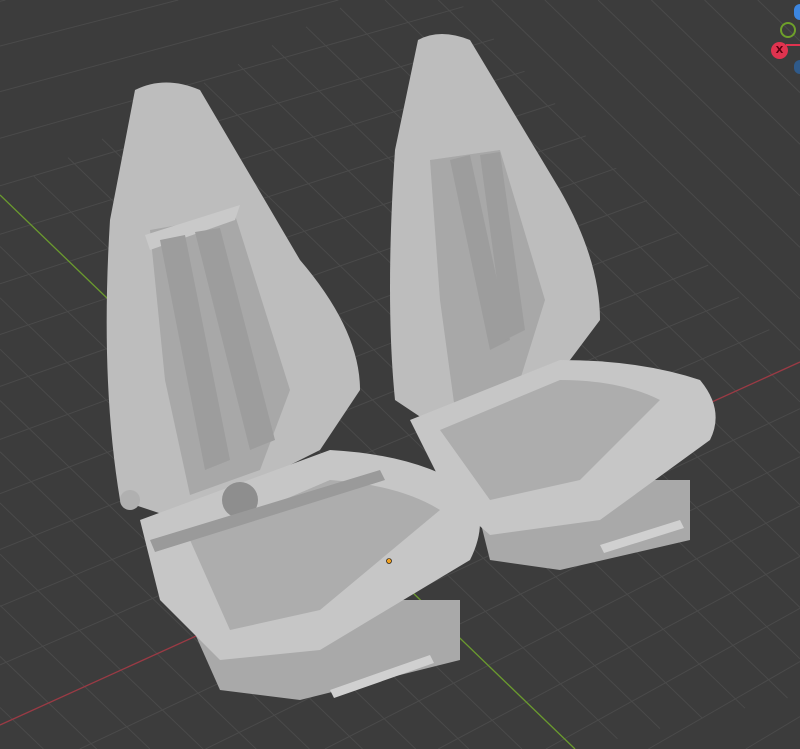 The image size is (800, 749). Describe the element at coordinates (389, 561) in the screenshot. I see `origin-point` at that location.